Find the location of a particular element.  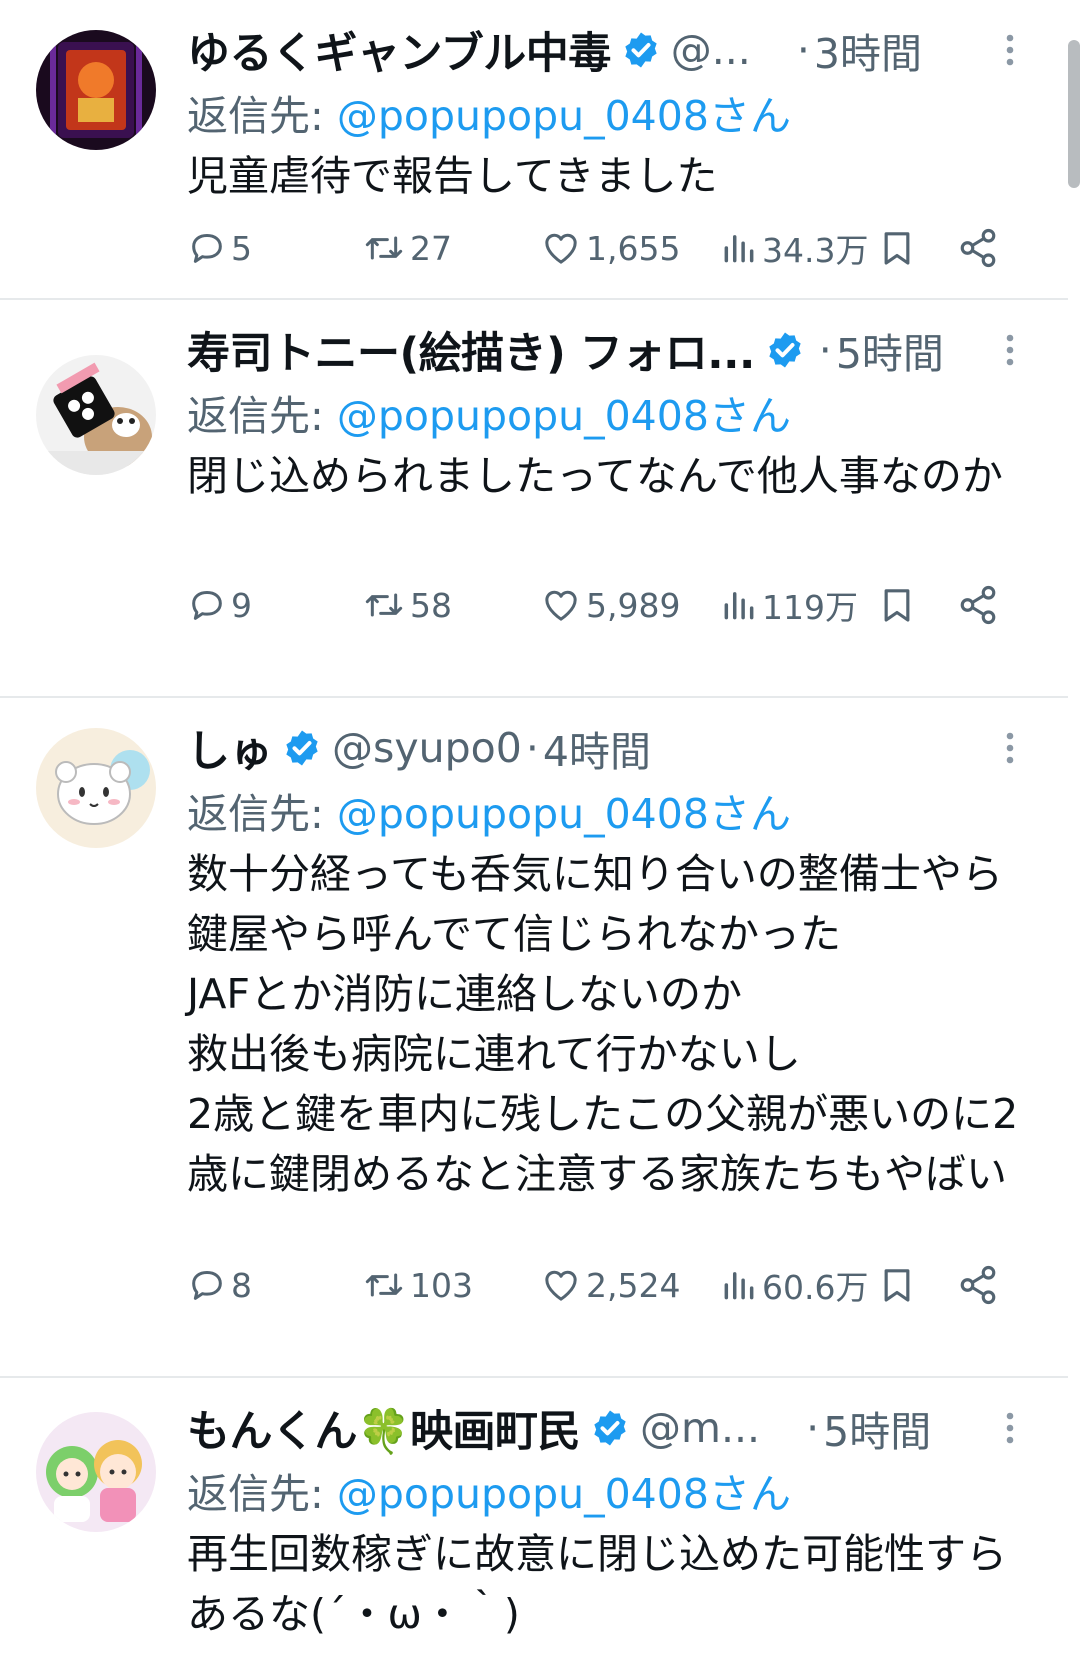

like-button: 2,524 is located at coordinates (610, 1285).